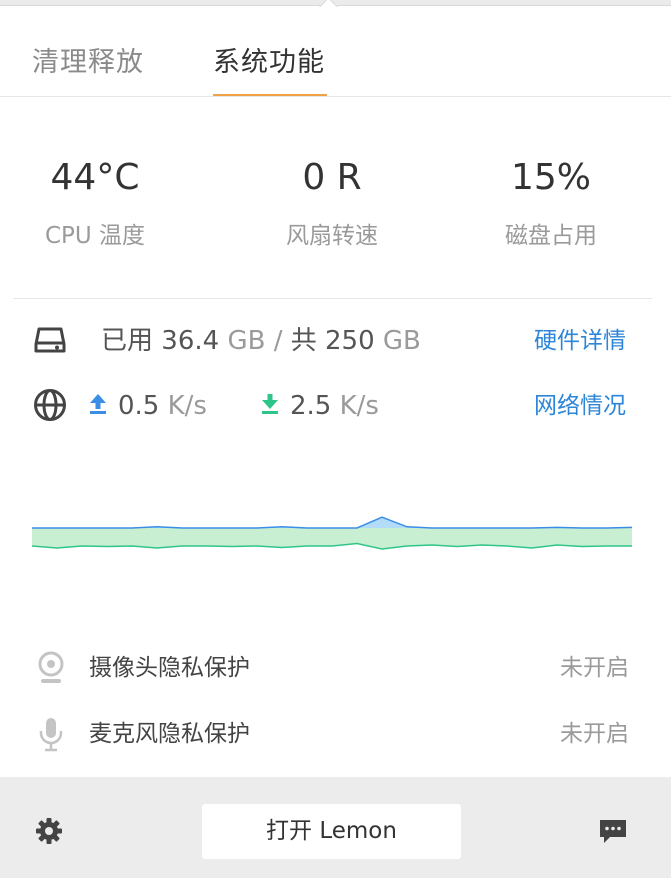 Image resolution: width=671 pixels, height=878 pixels. I want to click on microphone-icon, so click(51, 735).